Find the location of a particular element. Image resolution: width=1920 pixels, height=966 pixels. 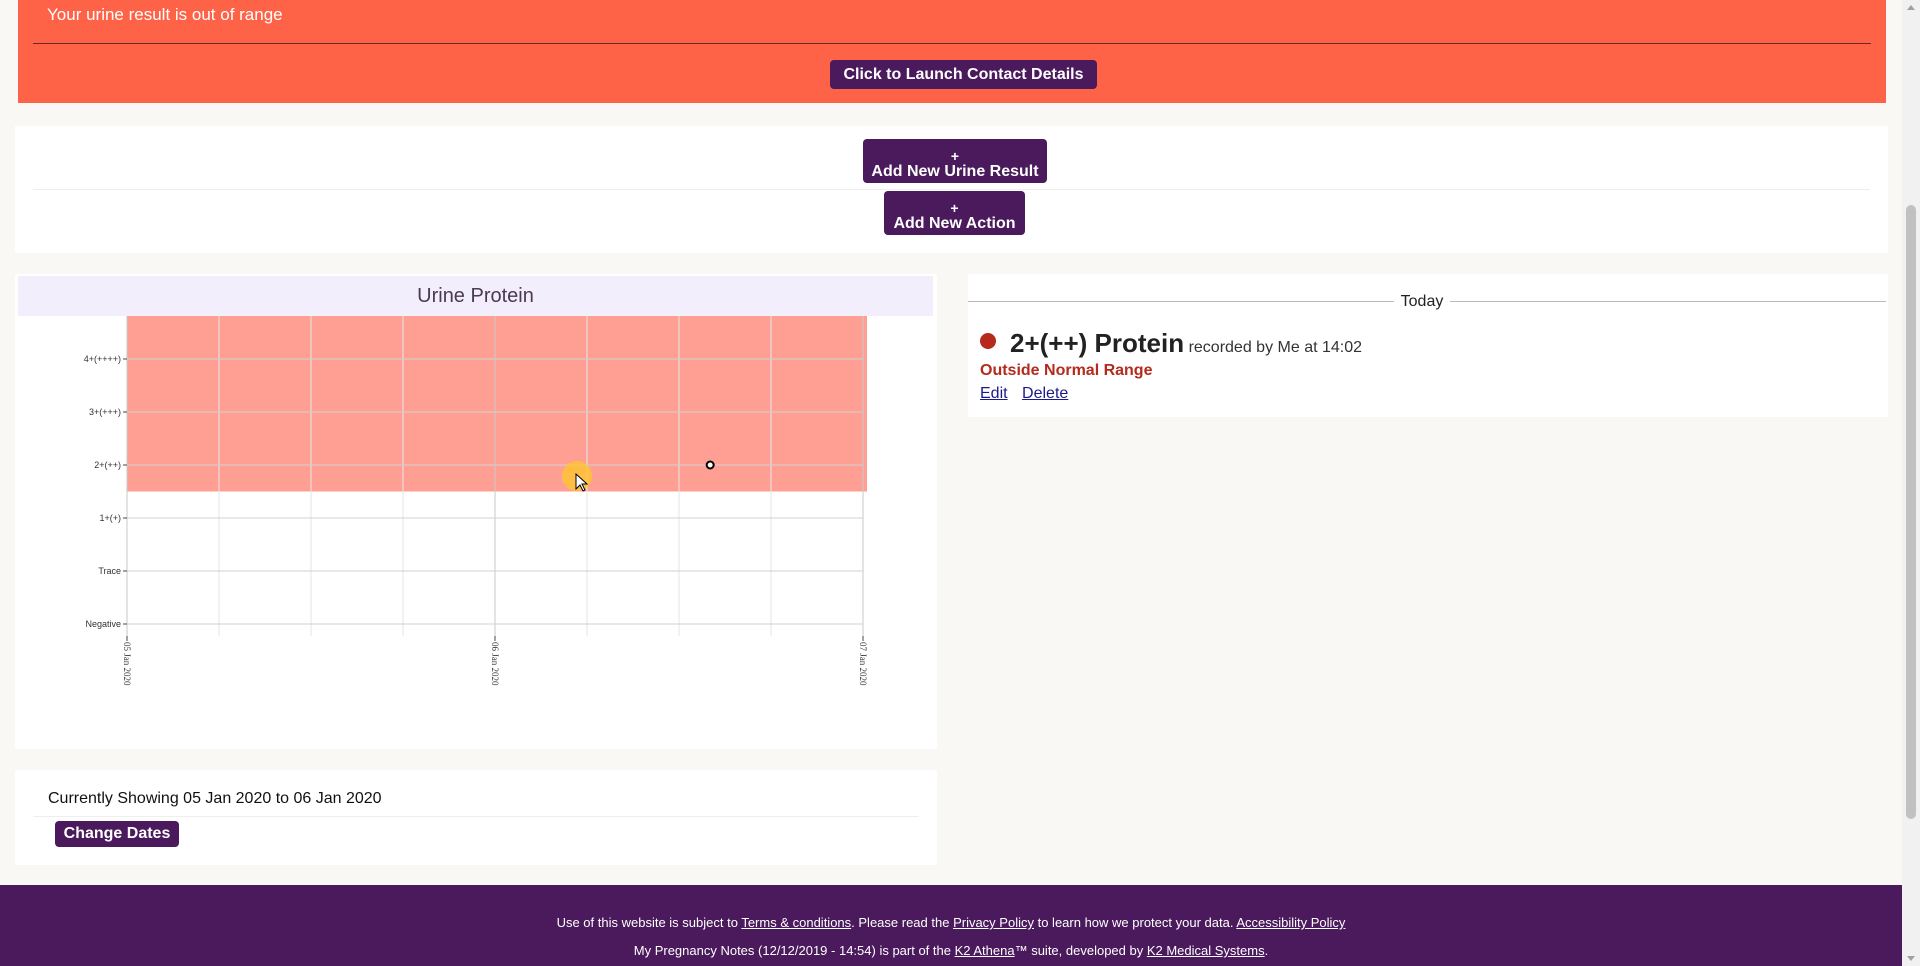

x-tick-label: 05 Jan 2020 is located at coordinates (127, 664).